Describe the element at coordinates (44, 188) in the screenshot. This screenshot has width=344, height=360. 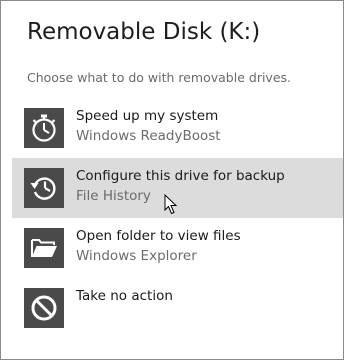
I see `history-clock-icon` at that location.